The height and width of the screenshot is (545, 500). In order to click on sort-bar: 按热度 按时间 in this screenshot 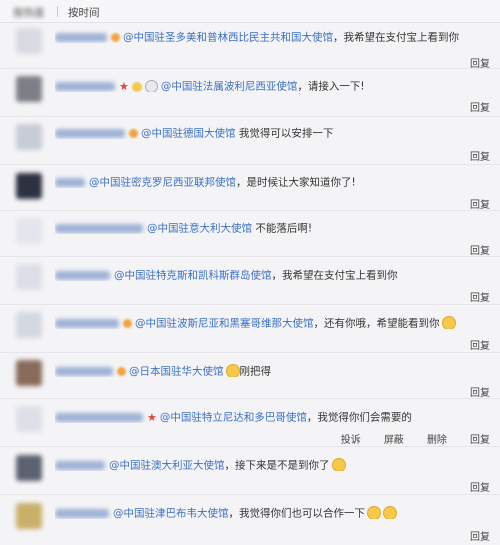, I will do `click(250, 11)`.